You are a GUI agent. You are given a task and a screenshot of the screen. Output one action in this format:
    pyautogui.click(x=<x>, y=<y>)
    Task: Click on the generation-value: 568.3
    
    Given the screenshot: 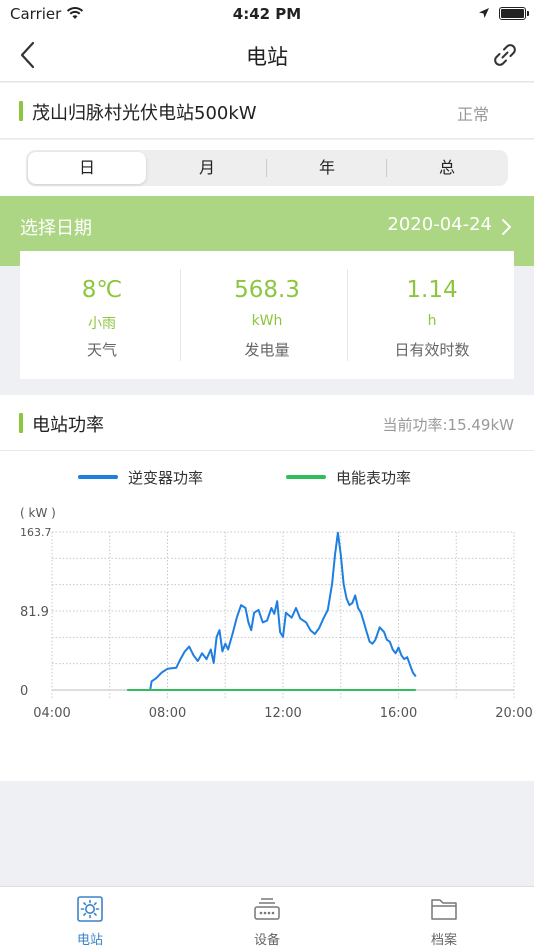 What is the action you would take?
    pyautogui.click(x=267, y=290)
    